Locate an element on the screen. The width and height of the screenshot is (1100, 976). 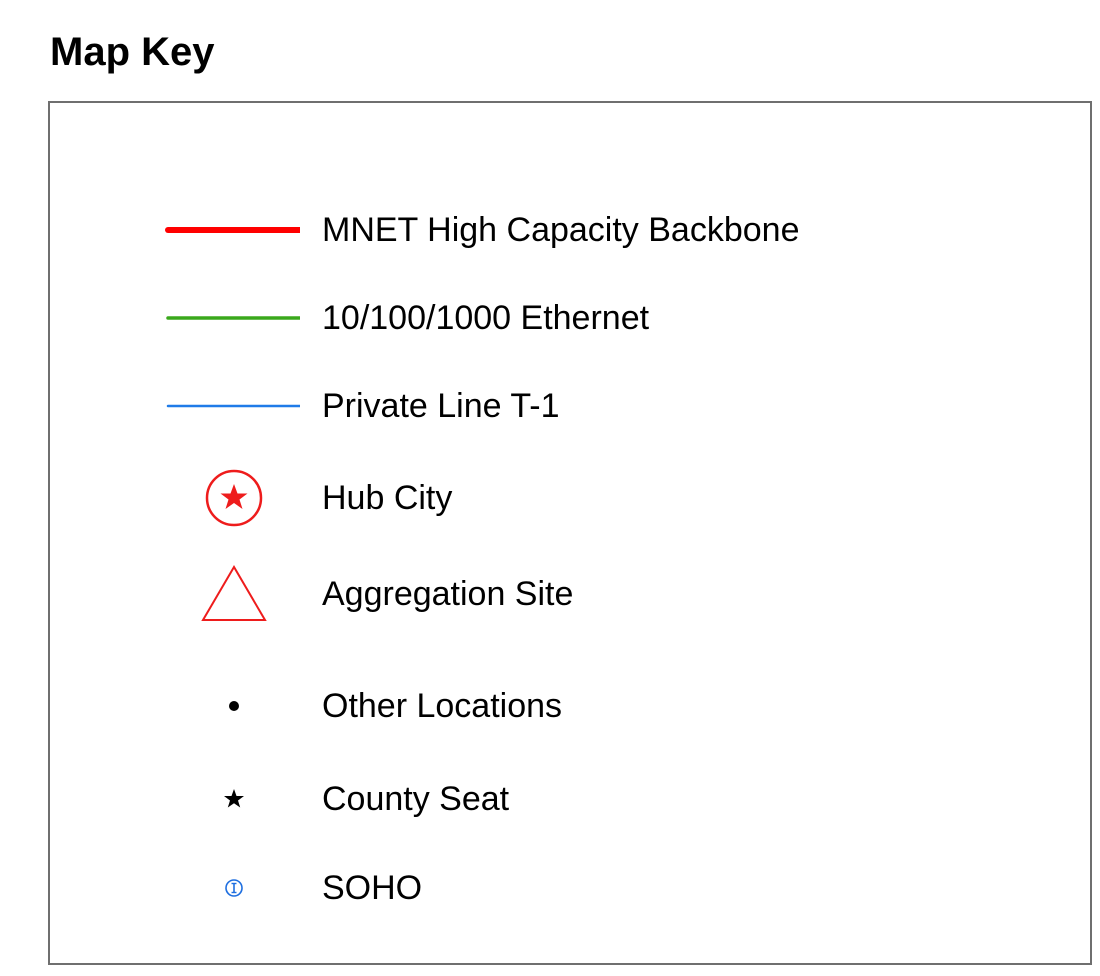
legend-item-backbone: MNET High Capacity Backbone is located at coordinates (570, 230).